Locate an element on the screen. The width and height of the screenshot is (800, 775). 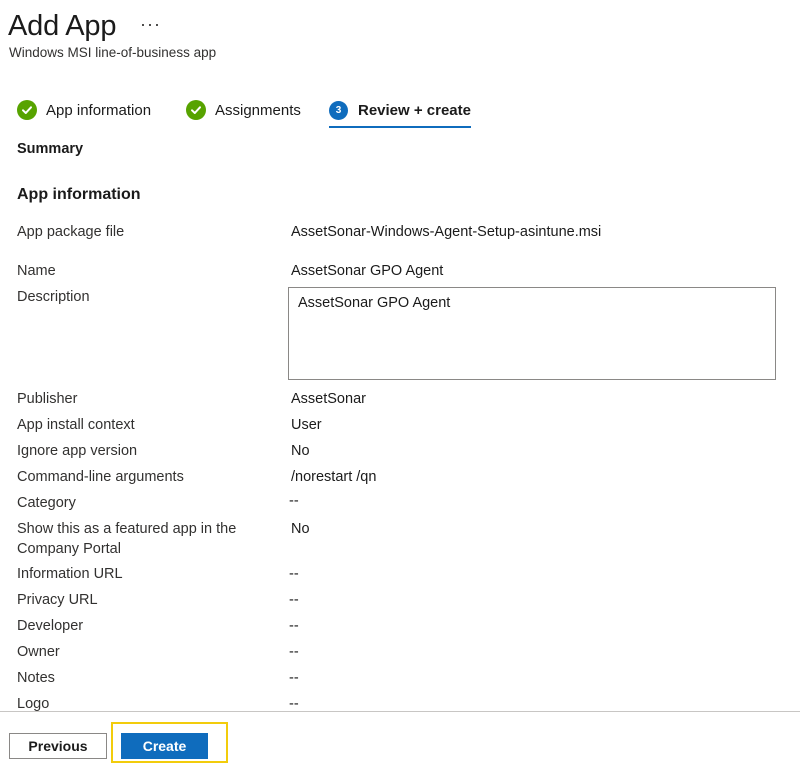
previous-button: Previous is located at coordinates (58, 746).